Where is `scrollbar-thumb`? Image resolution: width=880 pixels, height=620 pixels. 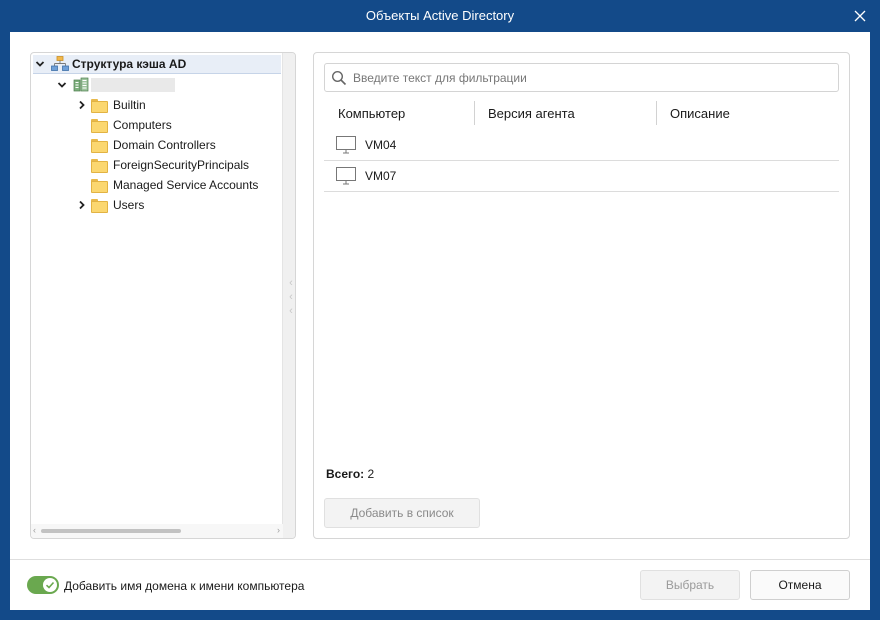 scrollbar-thumb is located at coordinates (111, 531).